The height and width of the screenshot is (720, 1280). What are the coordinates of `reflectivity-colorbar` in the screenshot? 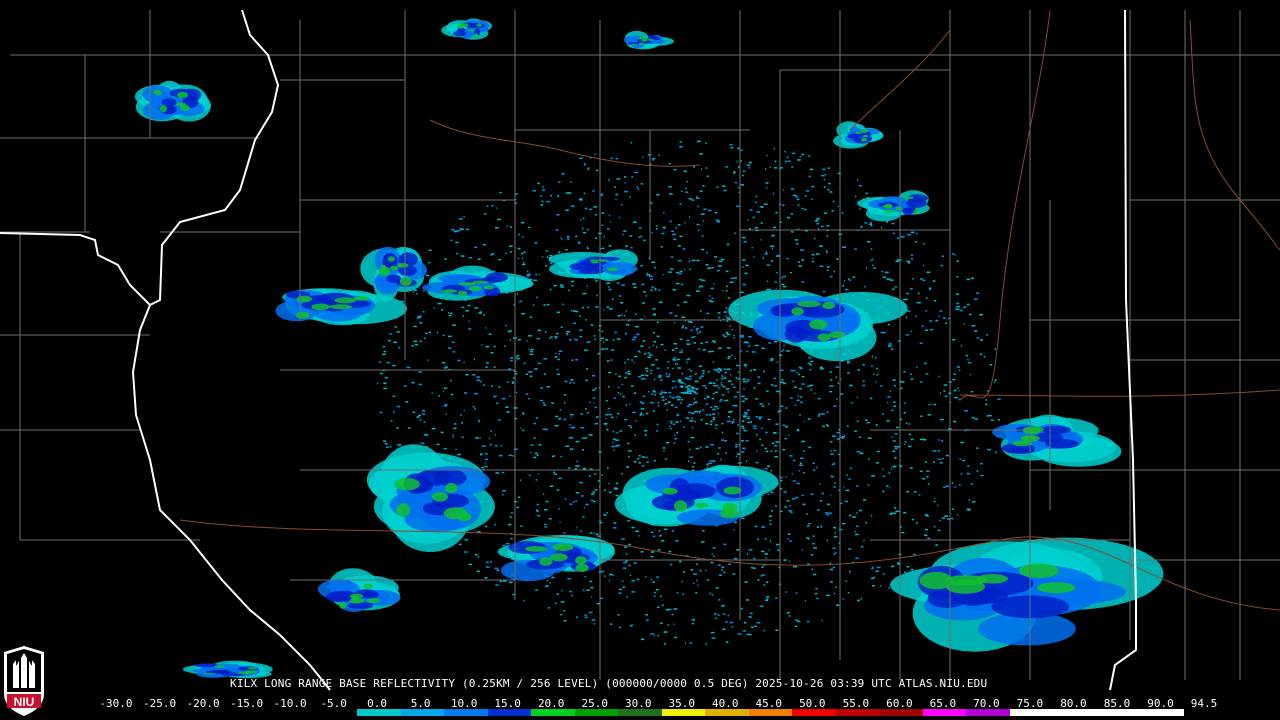 It's located at (640, 712).